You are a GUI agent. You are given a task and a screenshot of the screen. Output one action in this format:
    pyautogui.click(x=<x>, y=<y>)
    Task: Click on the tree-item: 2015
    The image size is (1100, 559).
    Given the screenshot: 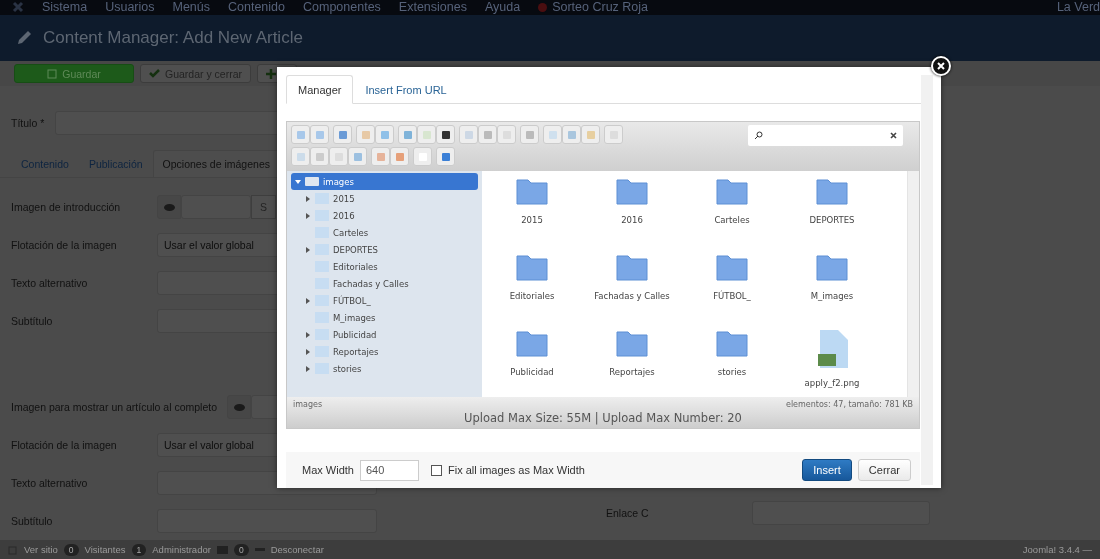 What is the action you would take?
    pyautogui.click(x=384, y=198)
    